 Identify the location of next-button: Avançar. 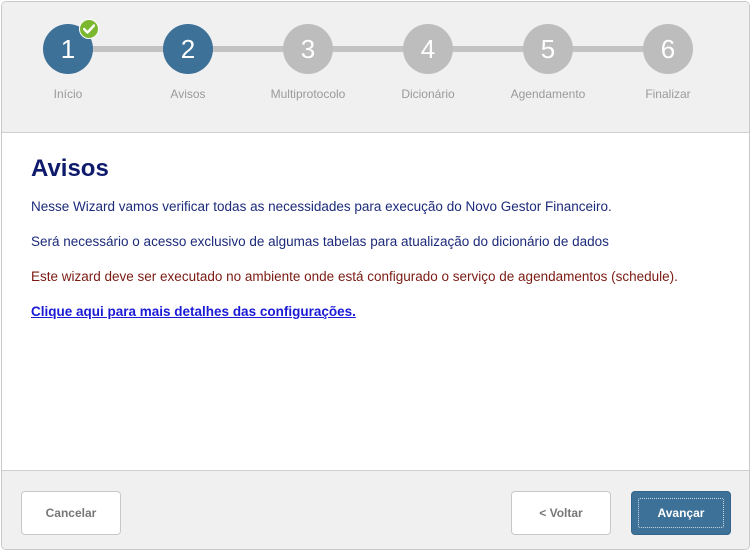
(681, 513).